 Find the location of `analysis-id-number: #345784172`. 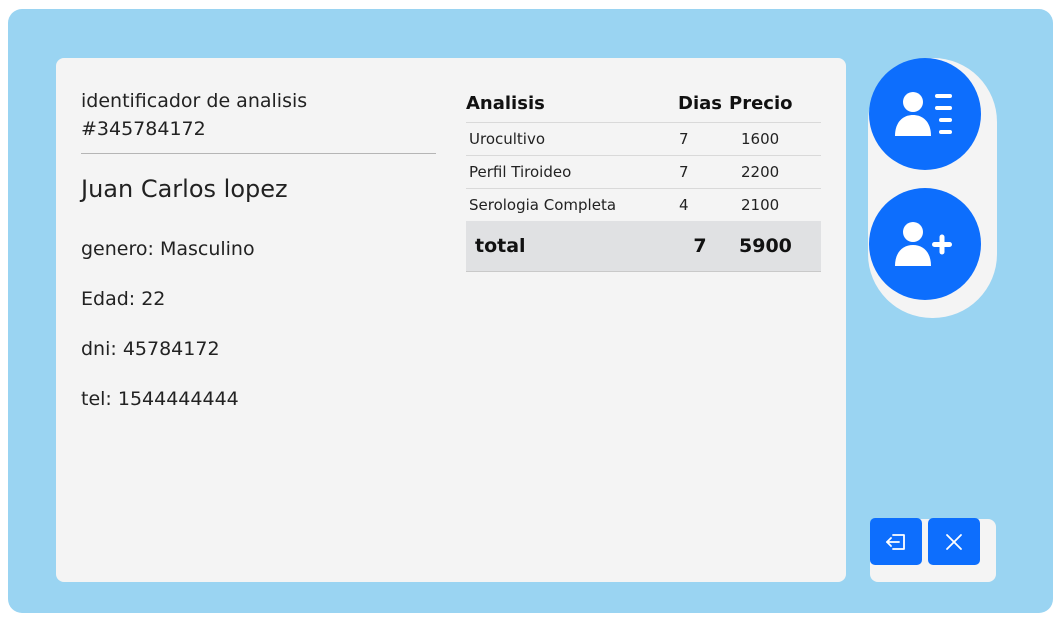

analysis-id-number: #345784172 is located at coordinates (143, 129).